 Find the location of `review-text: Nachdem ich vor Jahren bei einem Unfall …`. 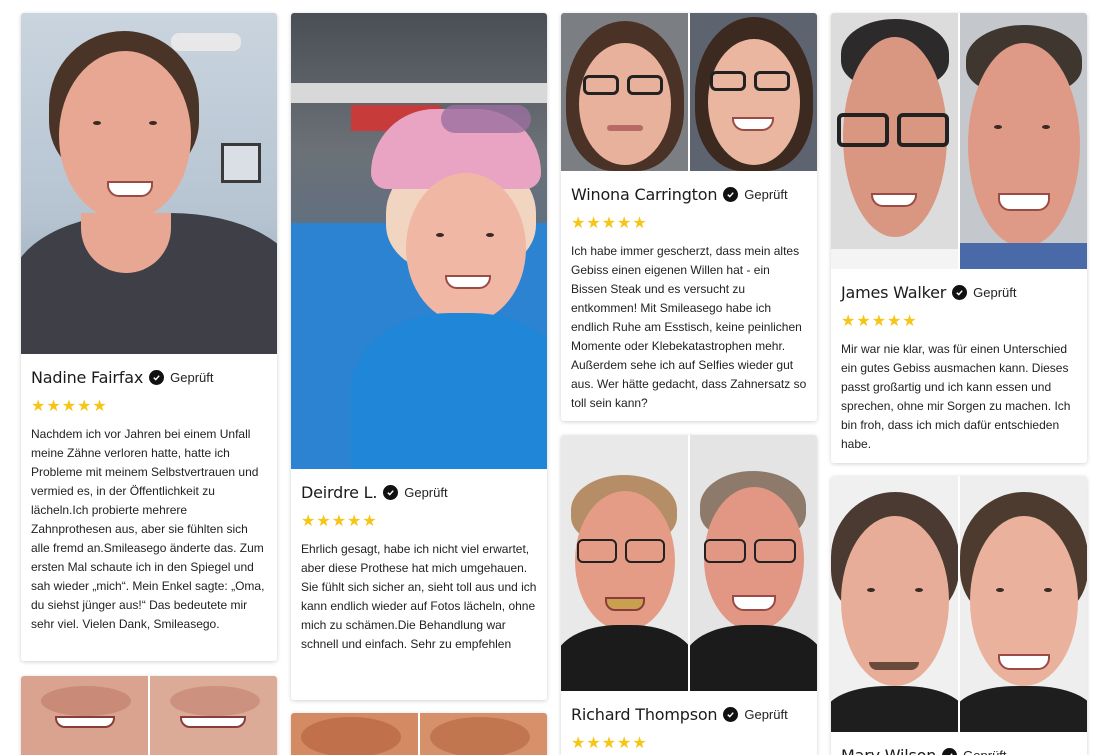

review-text: Nachdem ich vor Jahren bei einem Unfall … is located at coordinates (148, 529).